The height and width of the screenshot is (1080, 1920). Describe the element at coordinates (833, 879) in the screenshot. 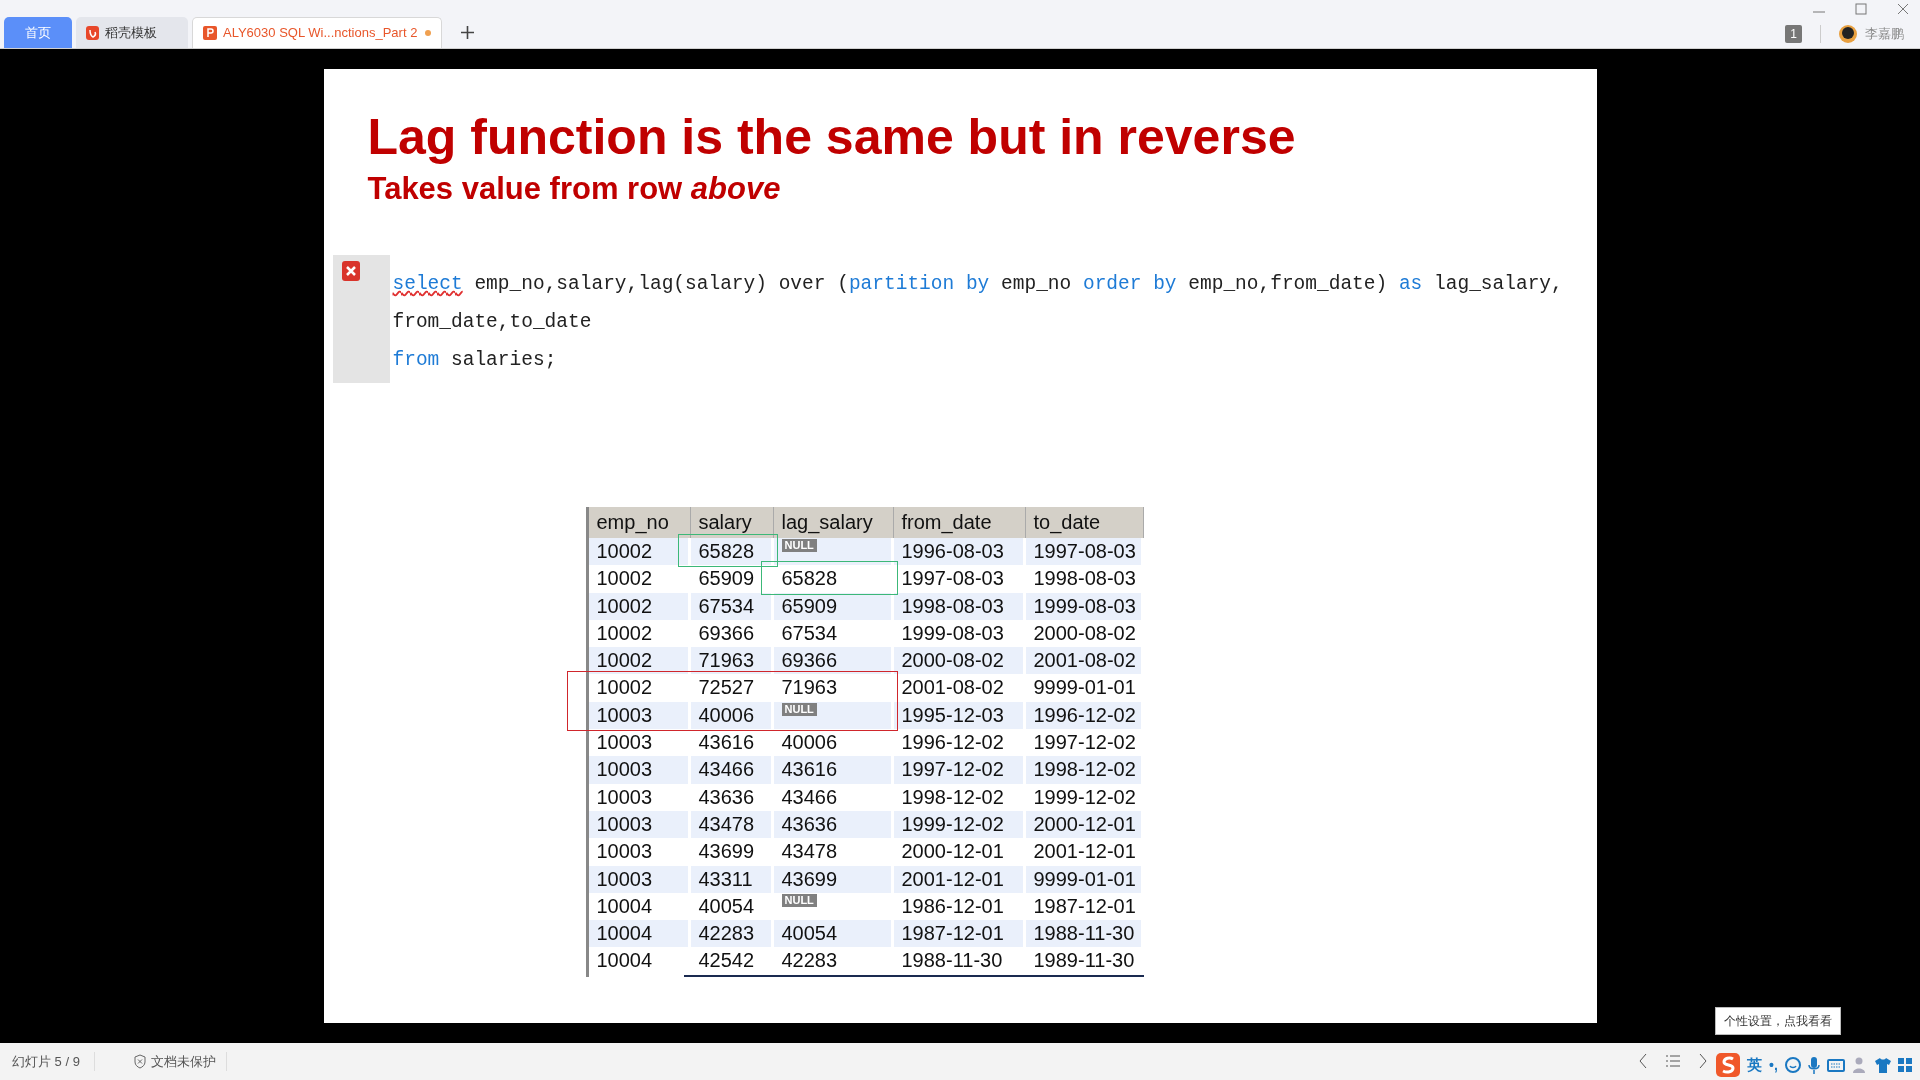

I see `table-cell: 43699` at that location.